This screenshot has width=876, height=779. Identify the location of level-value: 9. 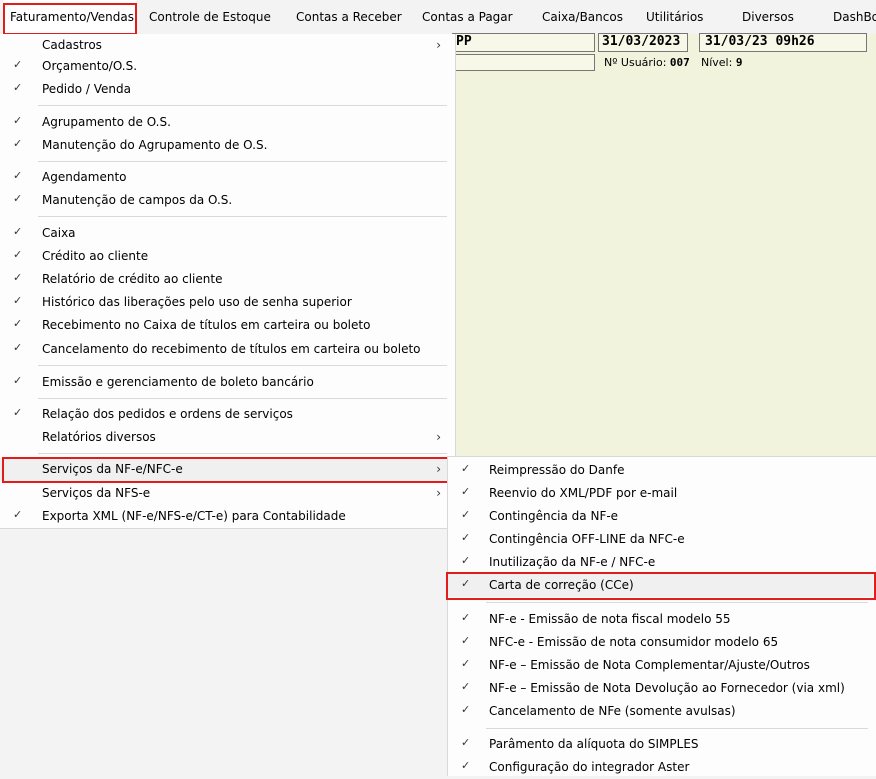
(739, 62).